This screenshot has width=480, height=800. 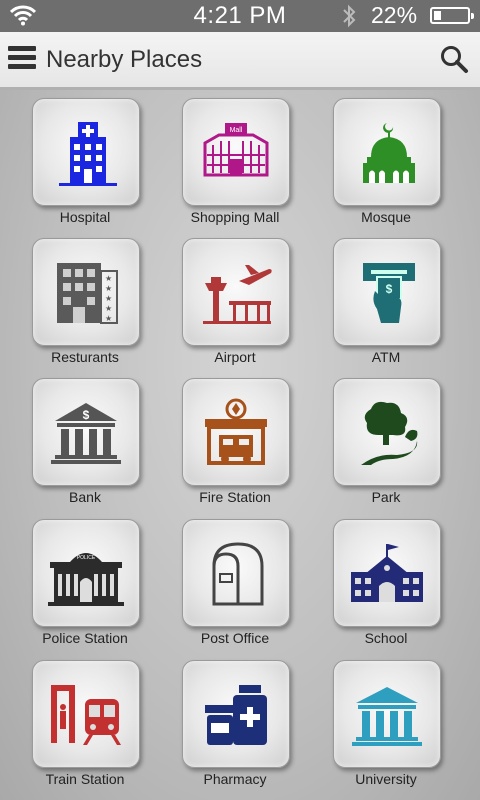 I want to click on place-tile-shopping-mall: Mall Shopping Mall, so click(x=250, y=163).